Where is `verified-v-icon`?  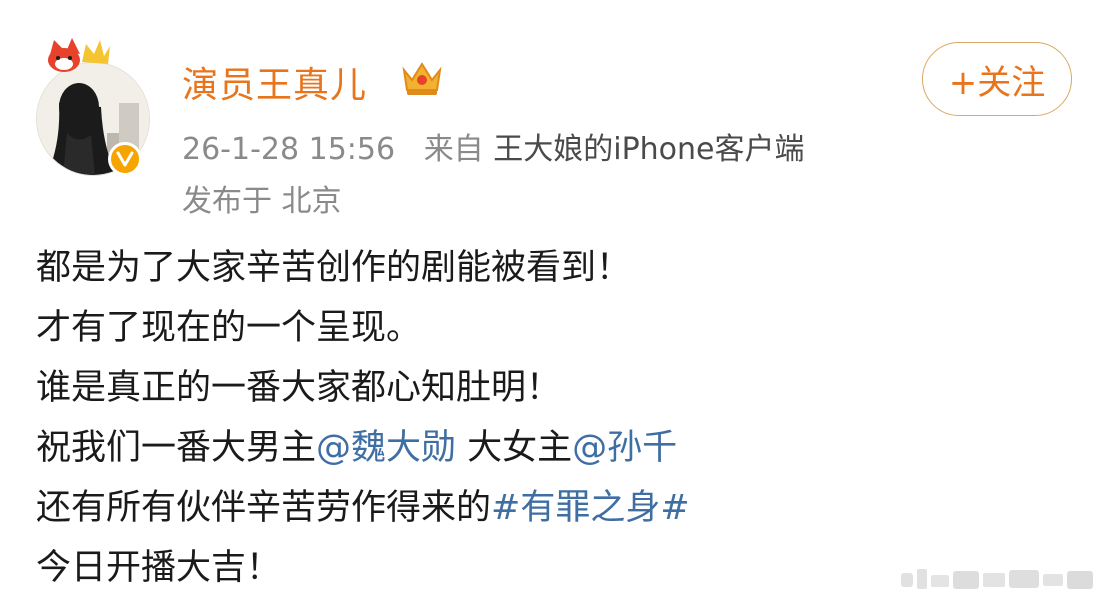
verified-v-icon is located at coordinates (125, 159).